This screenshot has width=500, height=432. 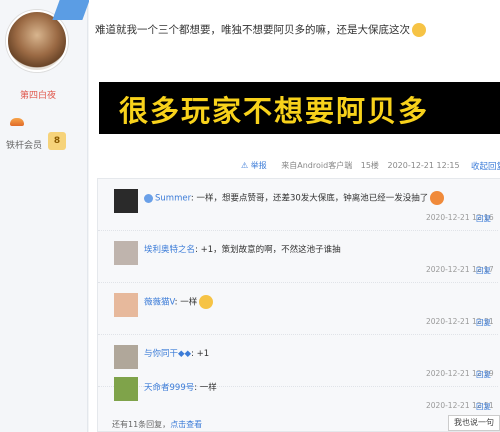 What do you see at coordinates (57, 141) in the screenshot?
I see `member-level-badge: 8` at bounding box center [57, 141].